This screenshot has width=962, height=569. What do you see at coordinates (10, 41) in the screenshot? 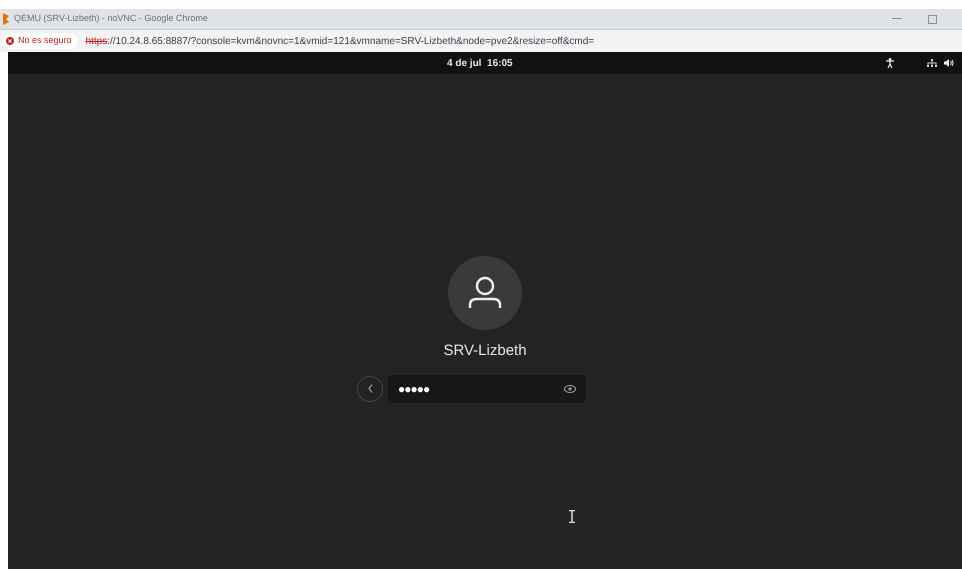
I see `warning-icon` at bounding box center [10, 41].